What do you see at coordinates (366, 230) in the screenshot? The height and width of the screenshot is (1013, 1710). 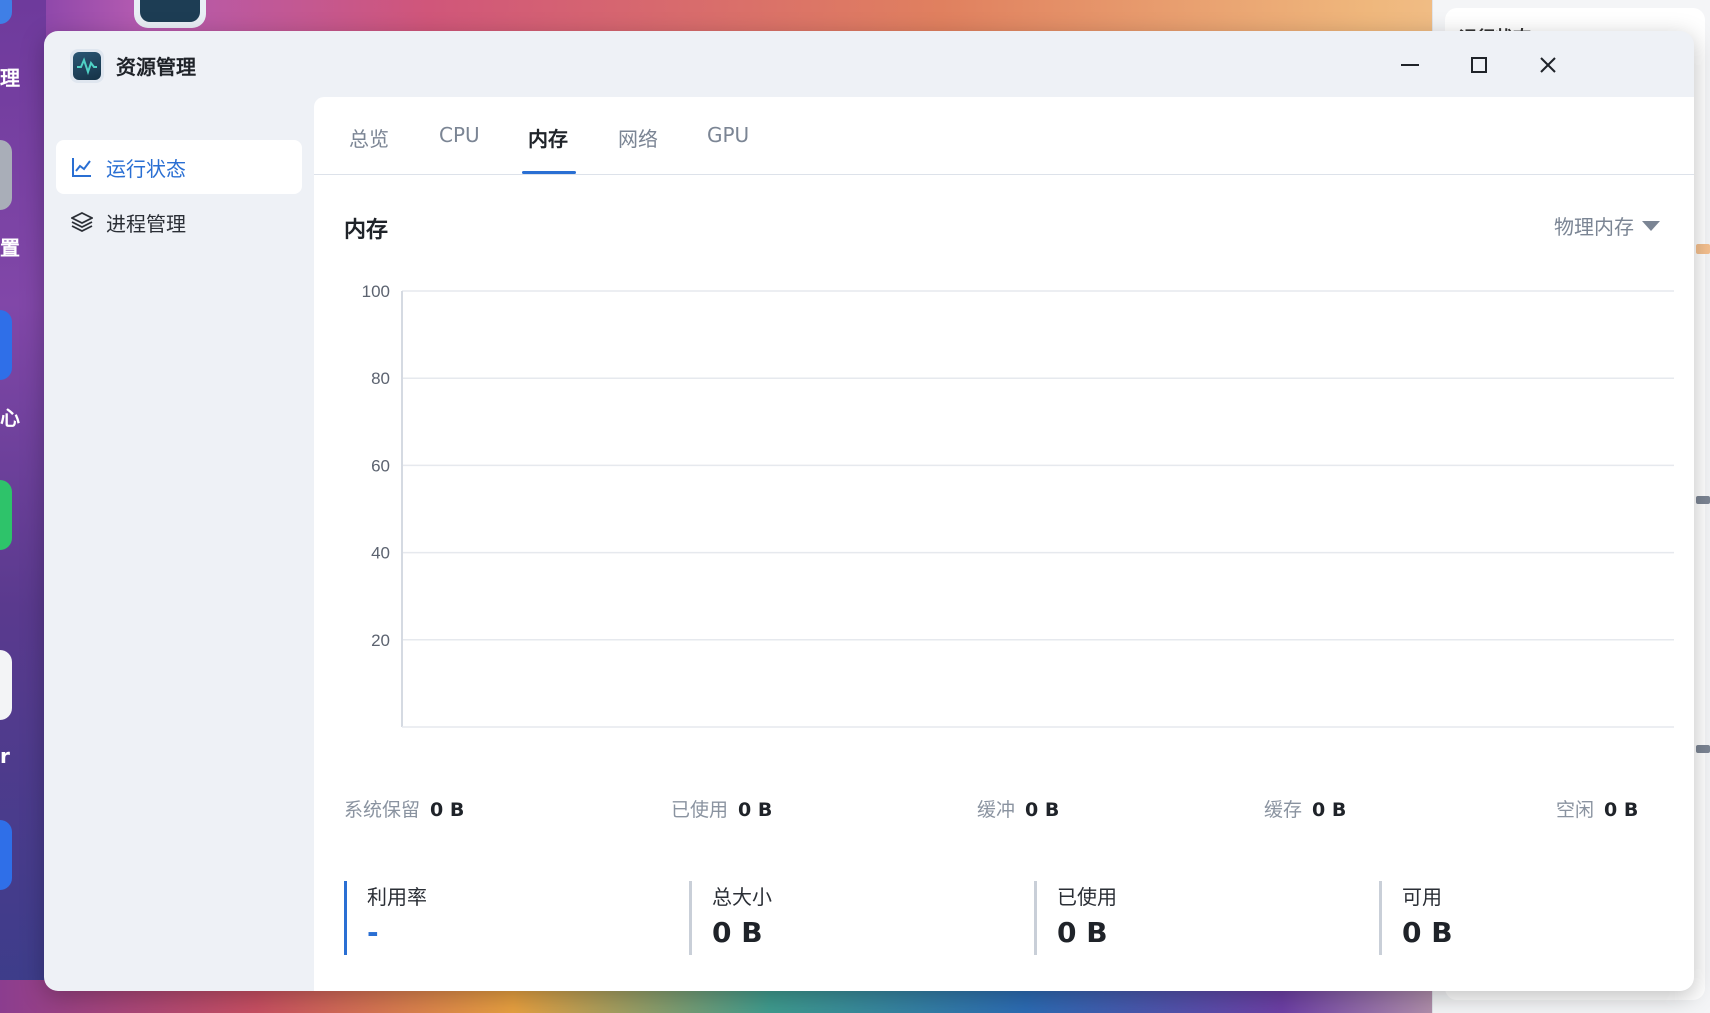 I see `section-title: 内存` at bounding box center [366, 230].